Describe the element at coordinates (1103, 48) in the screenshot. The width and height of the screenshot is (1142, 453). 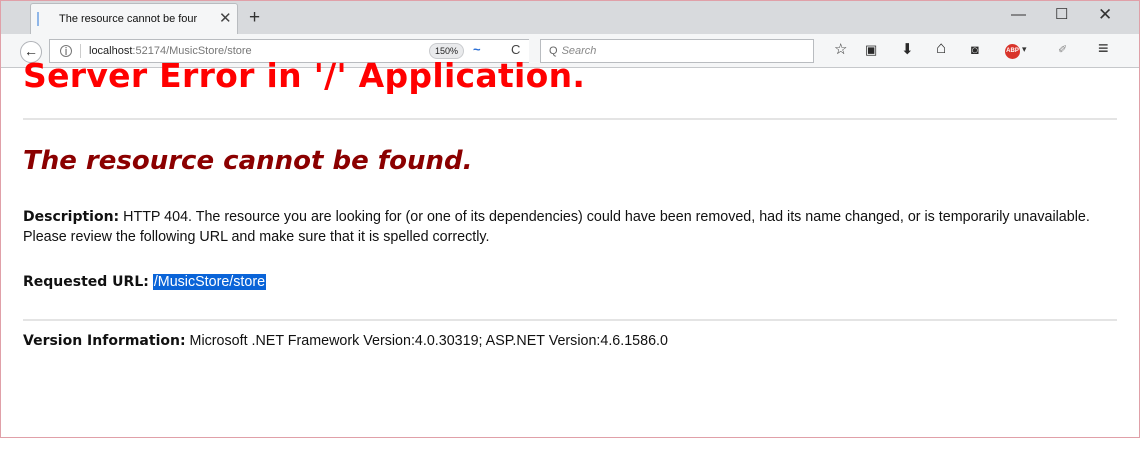
I see `menu-icon: ≡` at that location.